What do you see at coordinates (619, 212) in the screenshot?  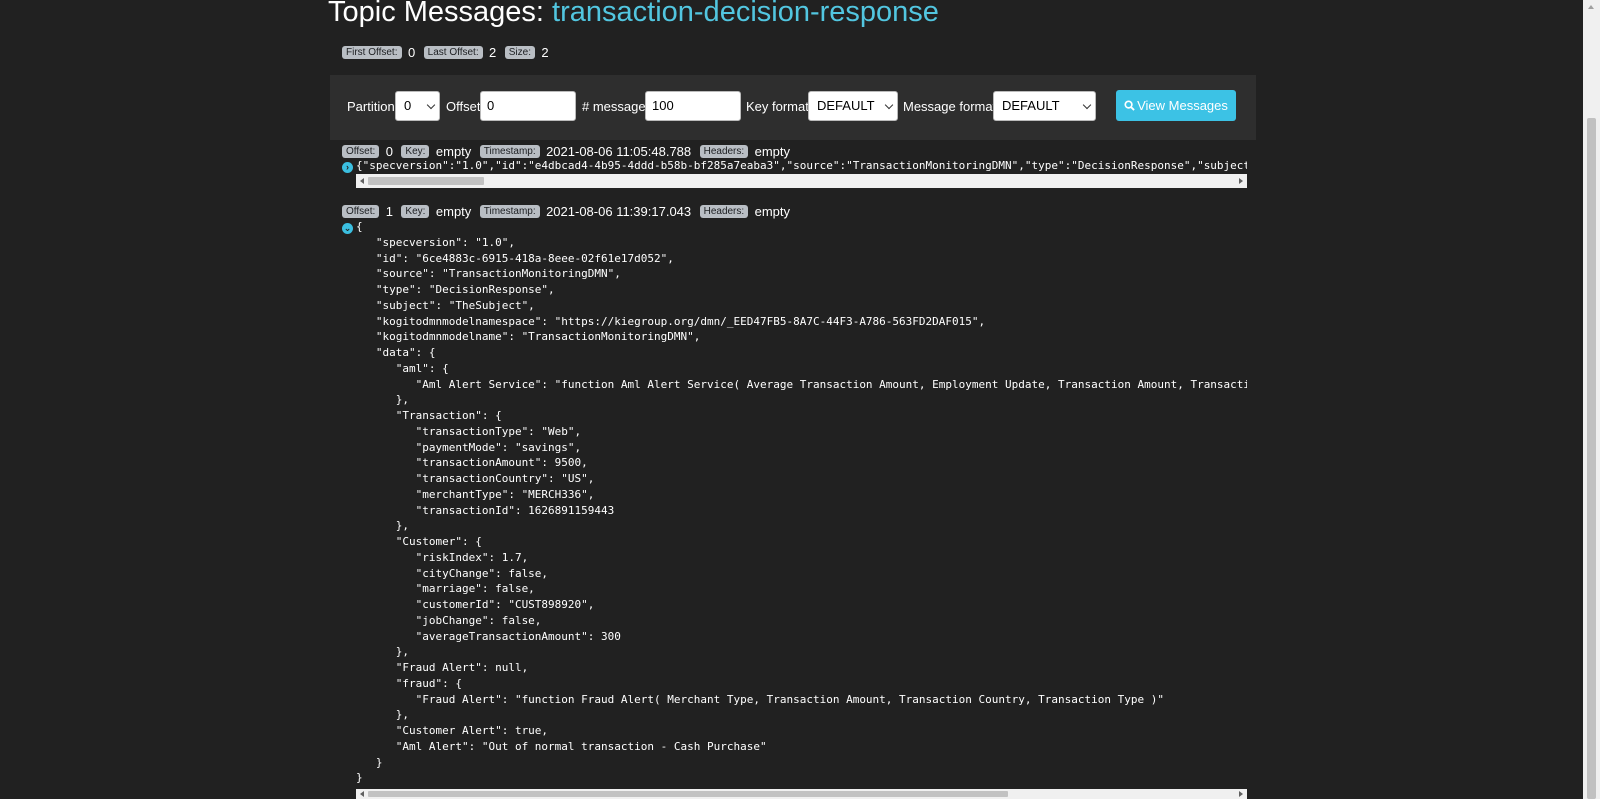 I see `message-timestamp: 2021-08-06 11:39:17.043` at bounding box center [619, 212].